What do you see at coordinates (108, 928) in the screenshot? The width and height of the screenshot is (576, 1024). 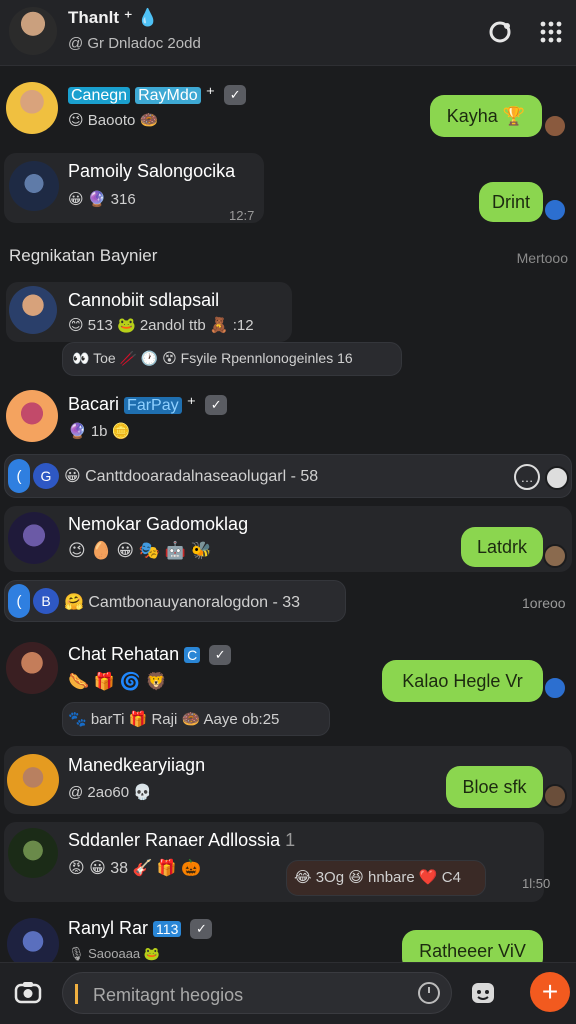 I see `chat-name: Ranyl Rar` at bounding box center [108, 928].